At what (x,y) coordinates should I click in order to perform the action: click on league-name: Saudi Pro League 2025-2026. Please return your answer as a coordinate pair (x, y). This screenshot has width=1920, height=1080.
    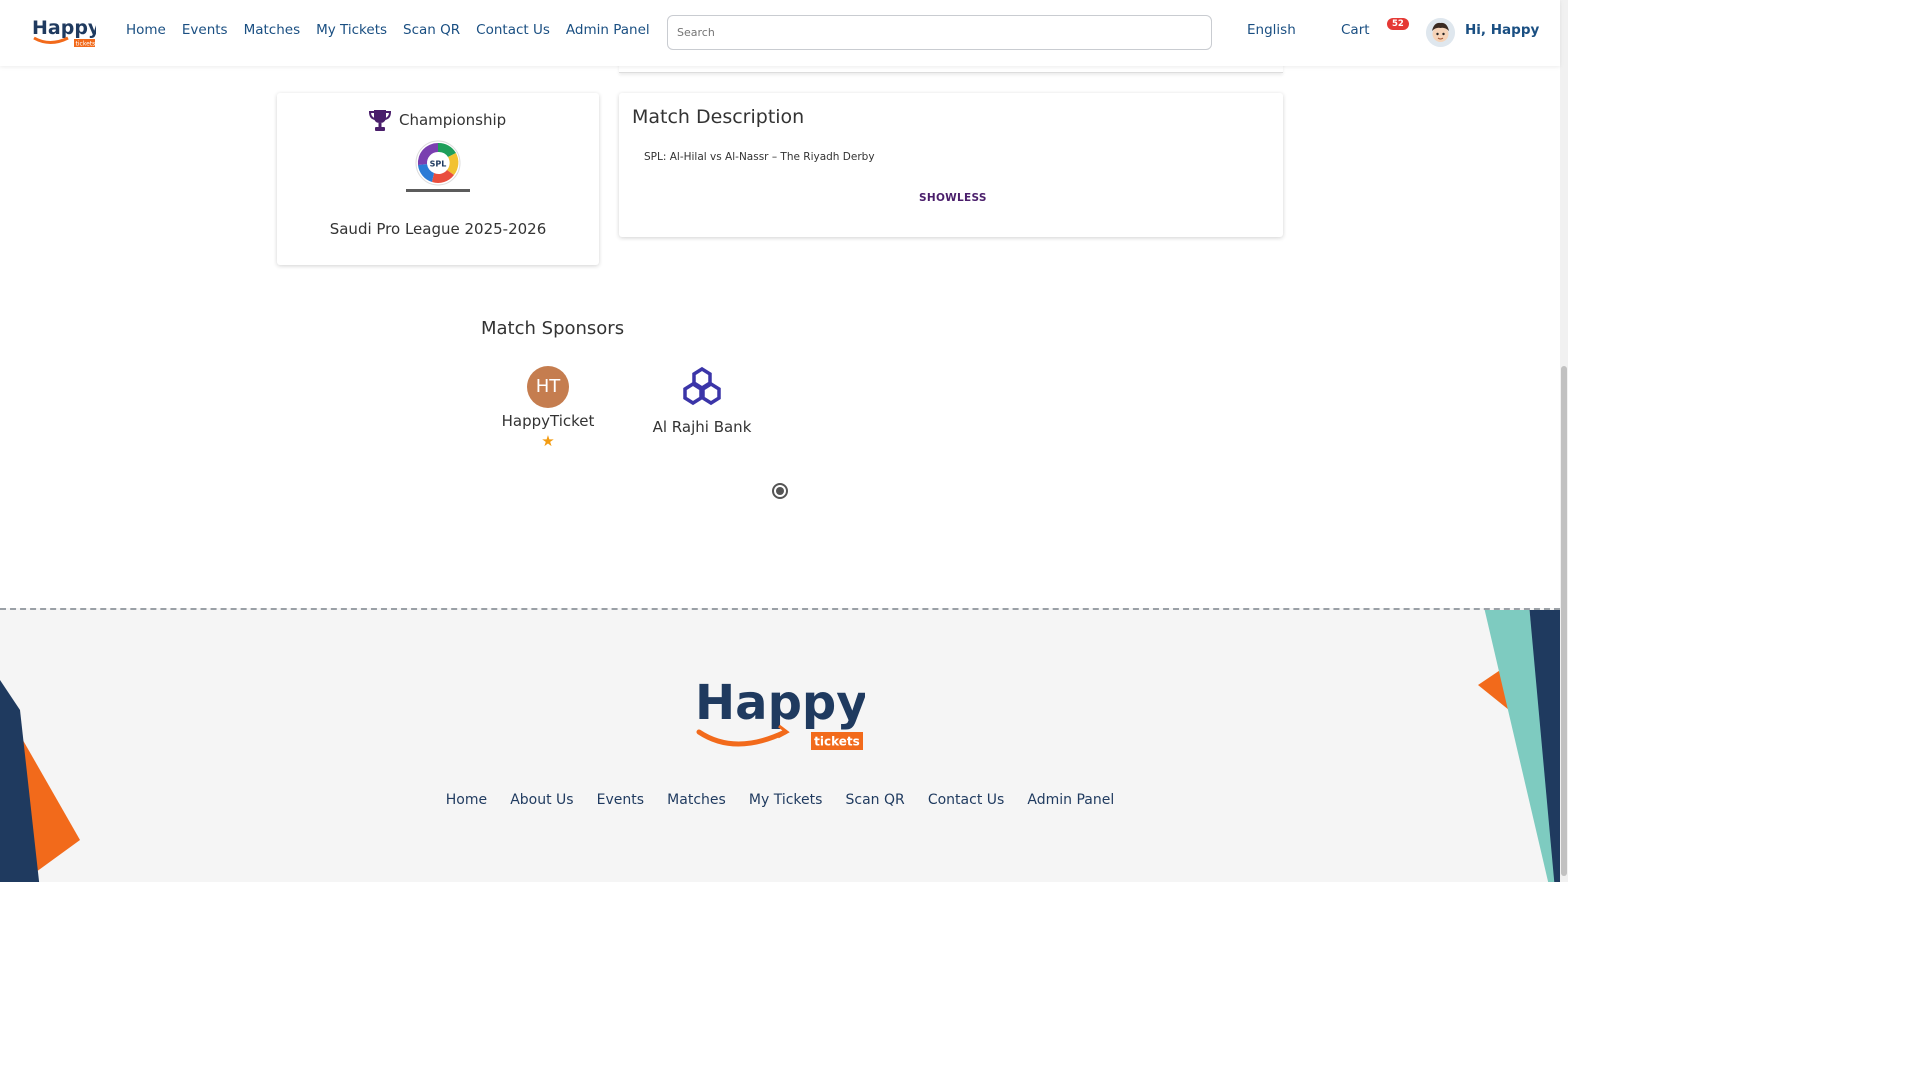
    Looking at the image, I should click on (438, 229).